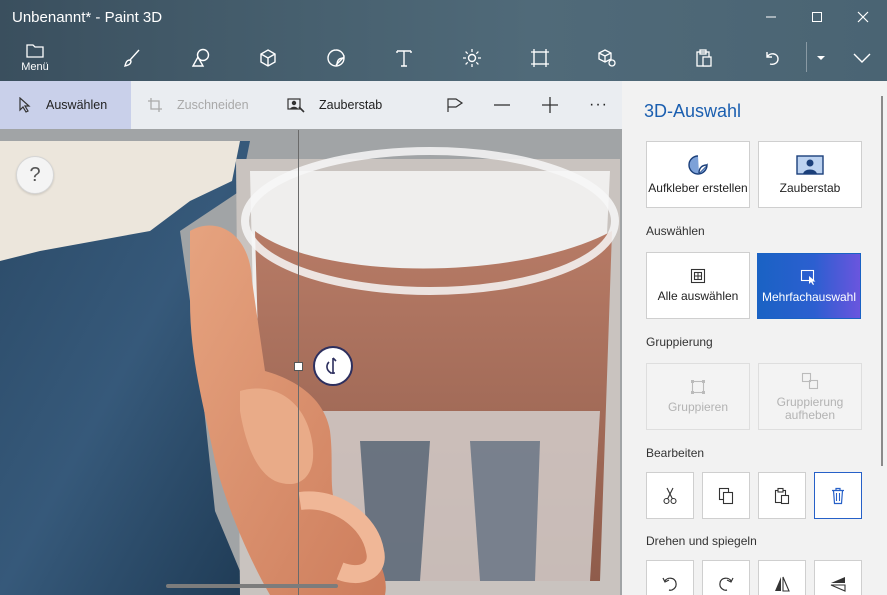 The height and width of the screenshot is (595, 887). Describe the element at coordinates (809, 286) in the screenshot. I see `multi-select-button: Mehrfachauswahl` at that location.